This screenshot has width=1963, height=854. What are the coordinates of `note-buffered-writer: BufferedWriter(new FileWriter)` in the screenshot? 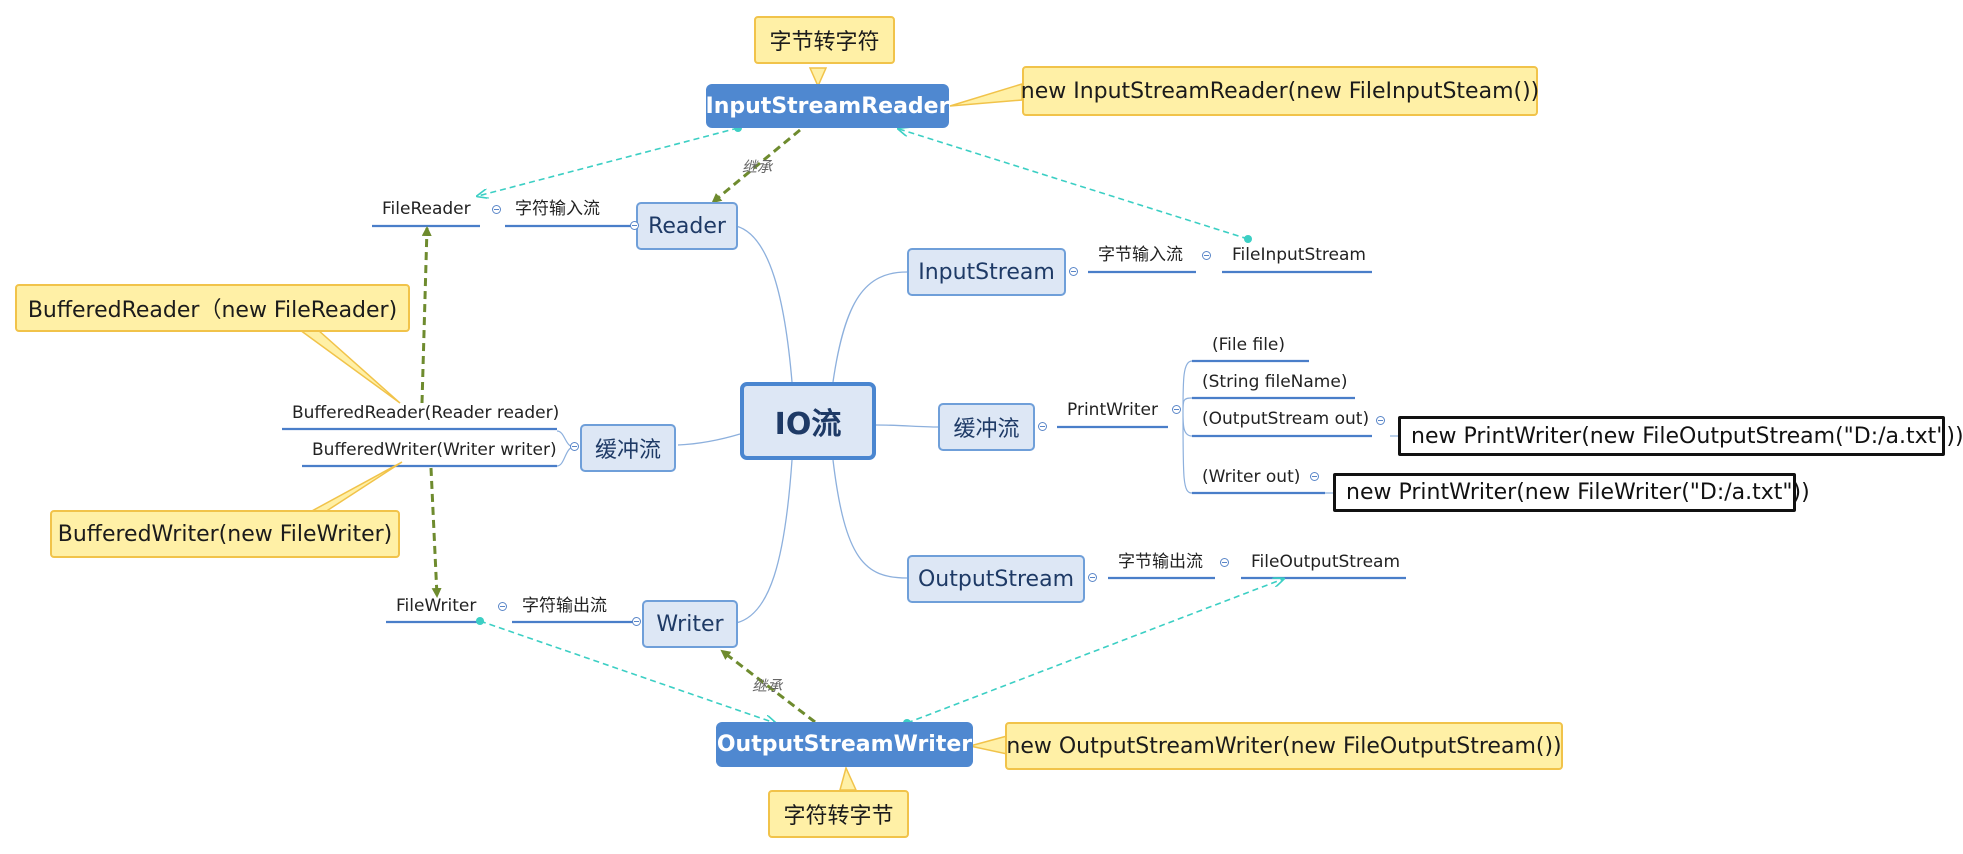 It's located at (225, 534).